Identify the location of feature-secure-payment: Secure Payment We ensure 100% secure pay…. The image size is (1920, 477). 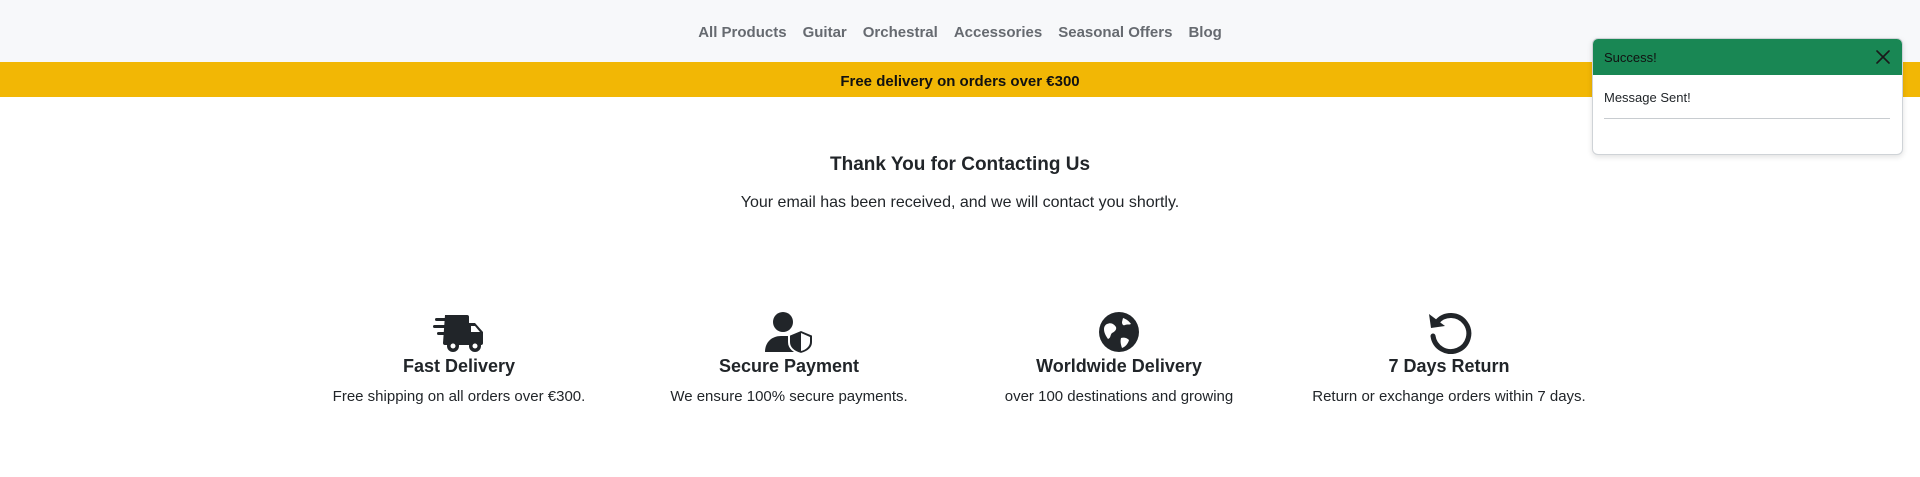
(789, 359).